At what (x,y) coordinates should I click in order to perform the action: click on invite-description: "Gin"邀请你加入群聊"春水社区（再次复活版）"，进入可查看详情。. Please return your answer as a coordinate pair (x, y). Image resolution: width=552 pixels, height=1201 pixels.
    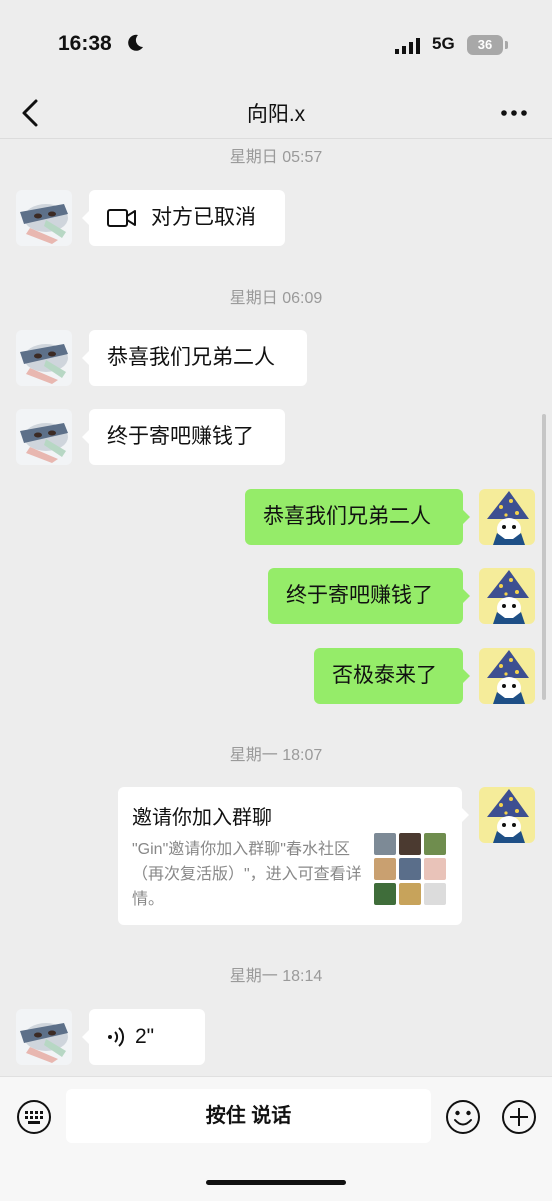
    Looking at the image, I should click on (247, 874).